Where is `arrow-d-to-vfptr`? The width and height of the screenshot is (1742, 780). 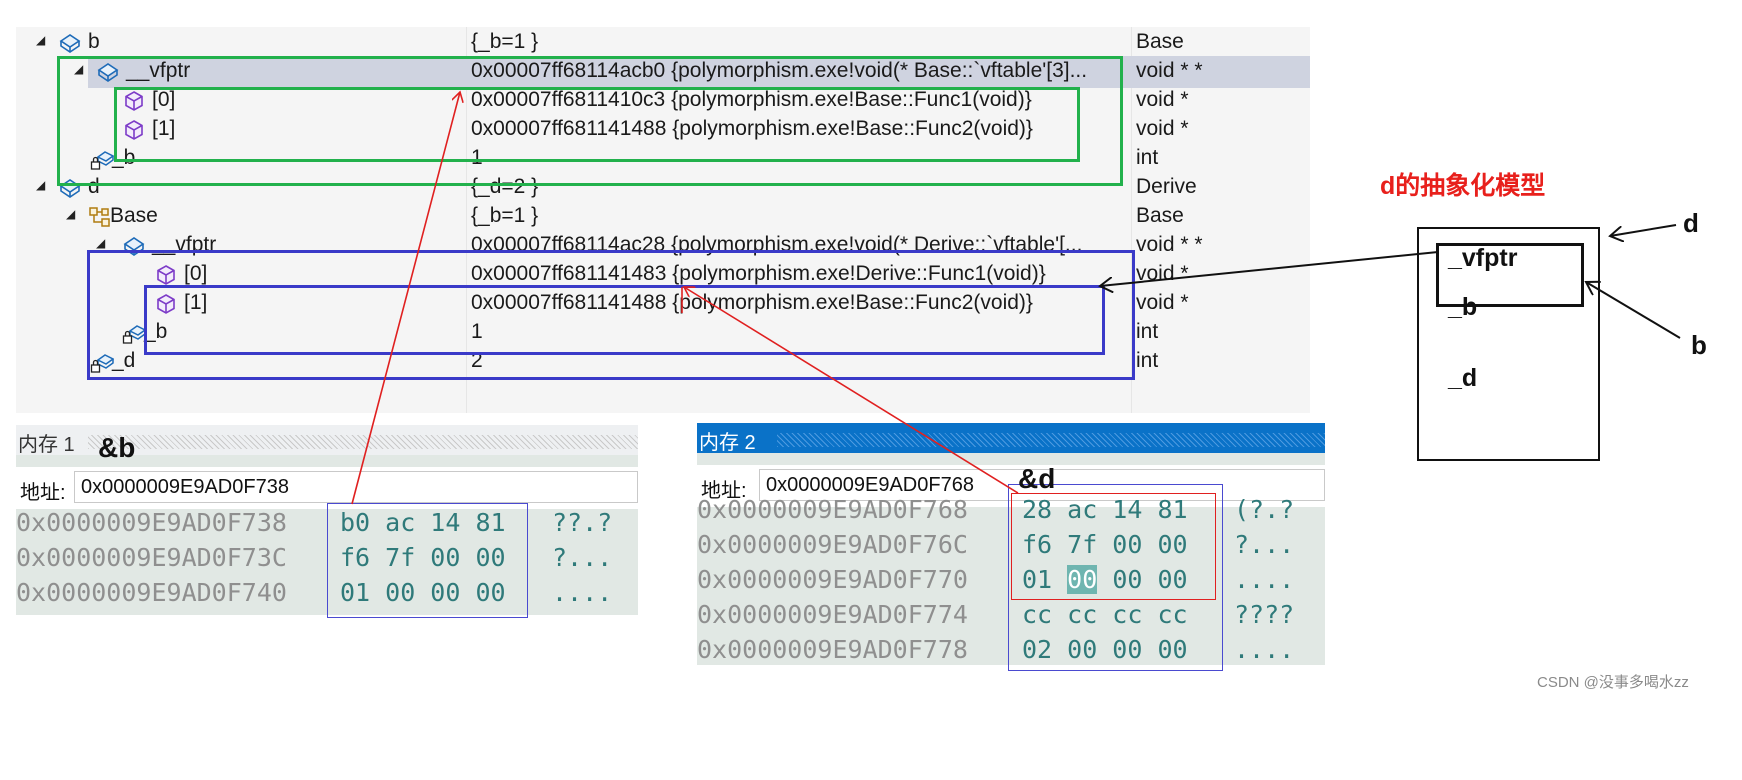
arrow-d-to-vfptr is located at coordinates (851, 390).